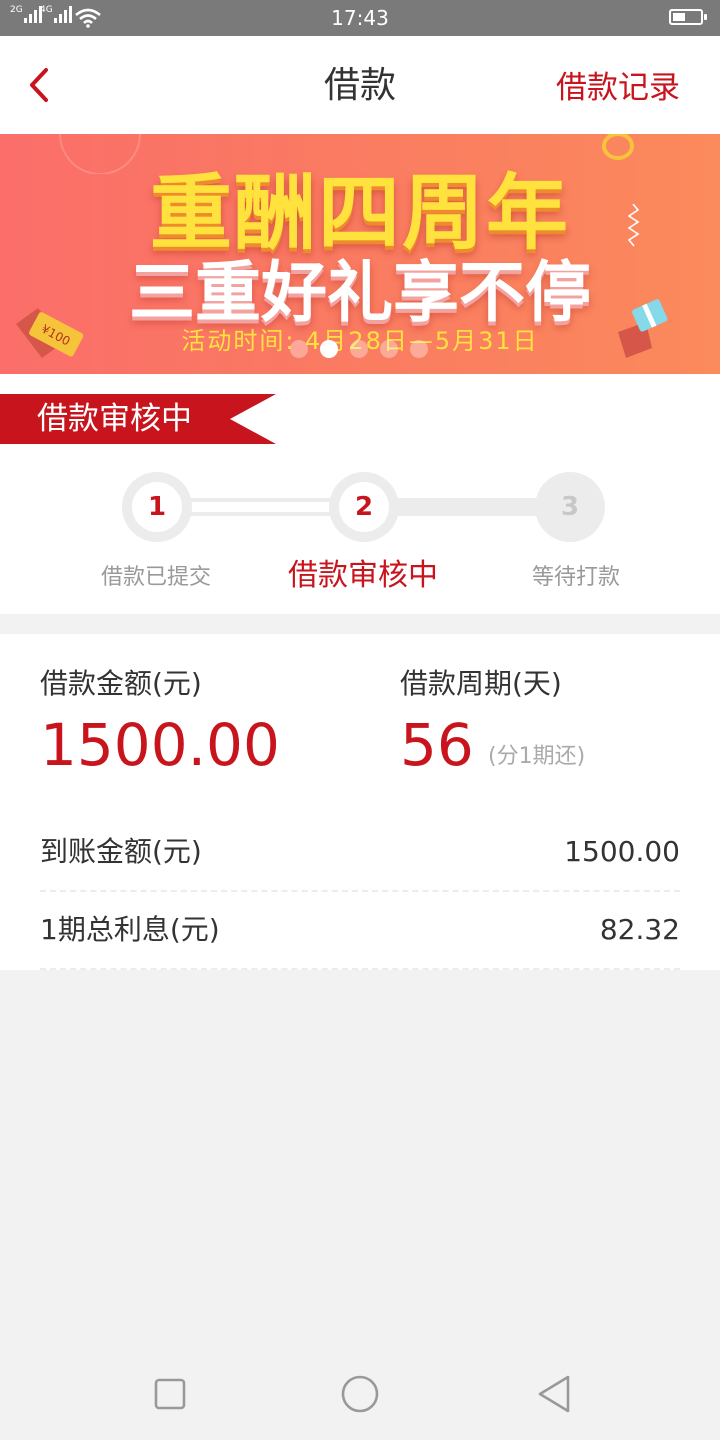 Image resolution: width=720 pixels, height=1440 pixels. Describe the element at coordinates (155, 577) in the screenshot. I see `step-1-label: 借款已提交` at that location.